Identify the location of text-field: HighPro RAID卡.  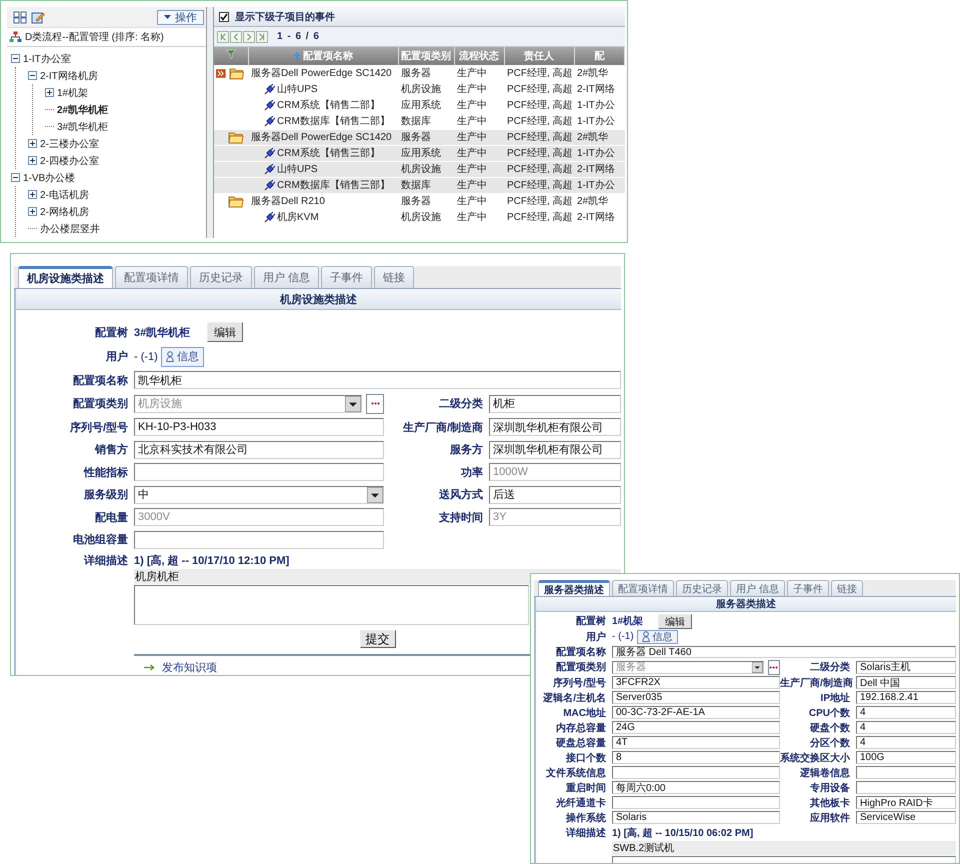
(906, 802).